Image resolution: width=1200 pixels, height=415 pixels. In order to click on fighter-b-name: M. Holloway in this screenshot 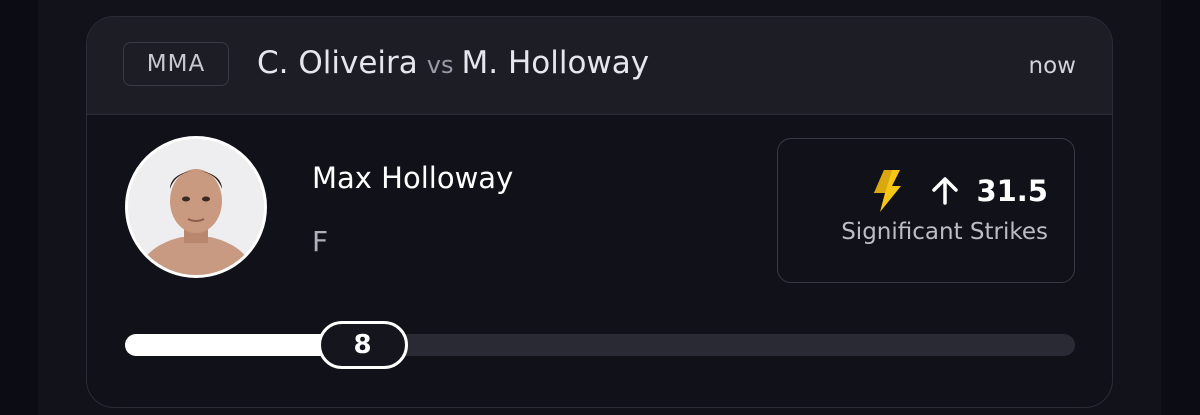, I will do `click(555, 63)`.